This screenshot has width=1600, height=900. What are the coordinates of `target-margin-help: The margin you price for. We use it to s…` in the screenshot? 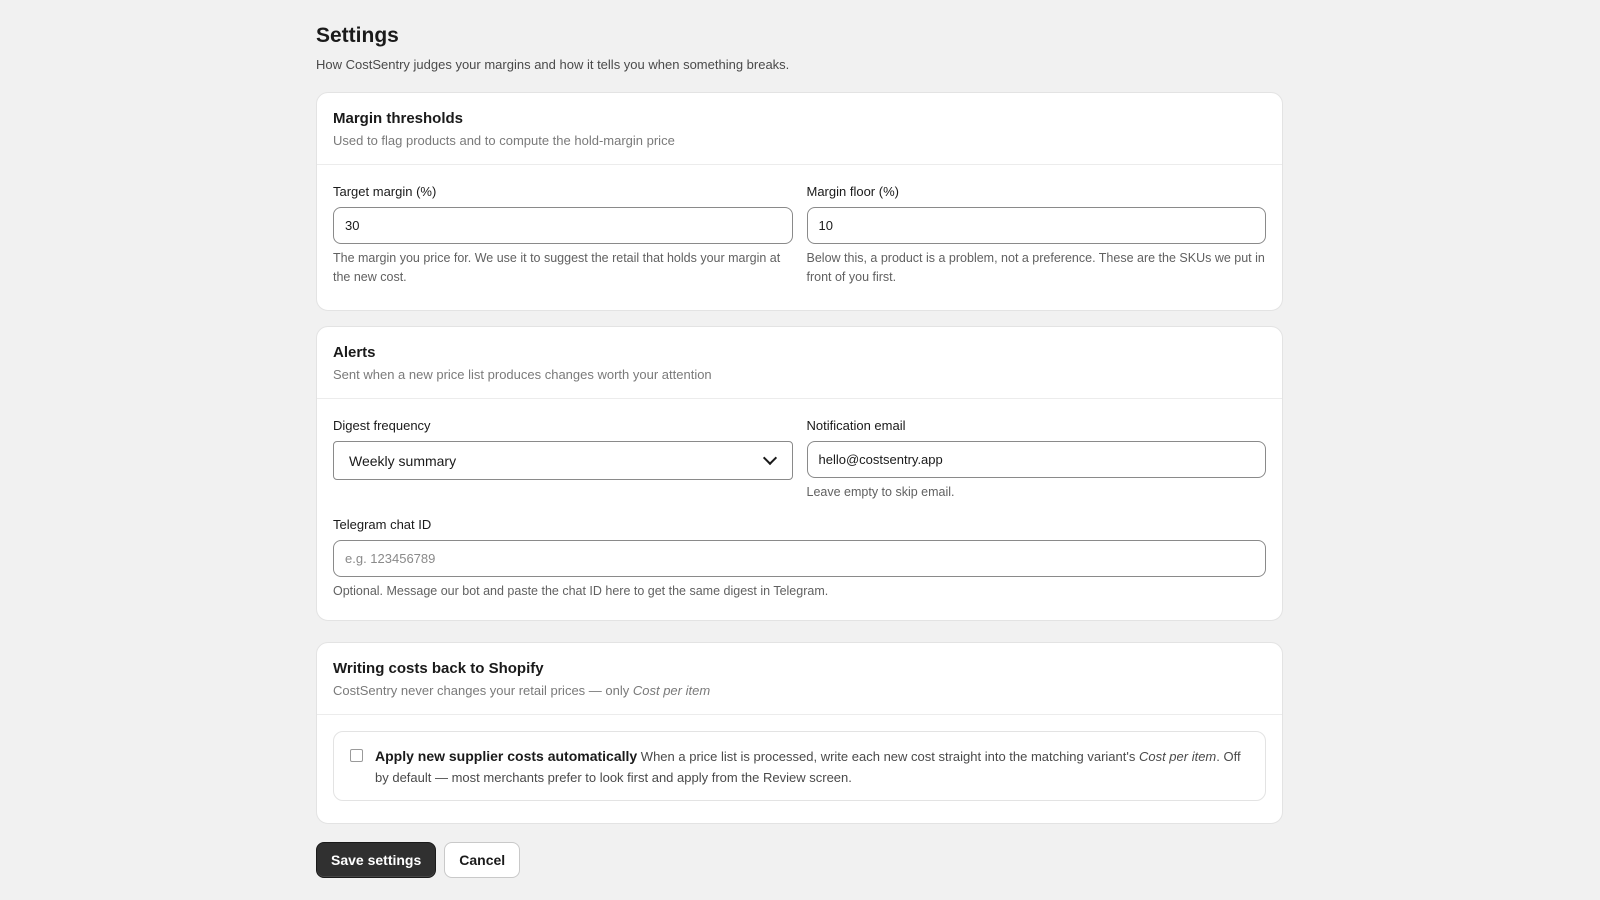 It's located at (557, 267).